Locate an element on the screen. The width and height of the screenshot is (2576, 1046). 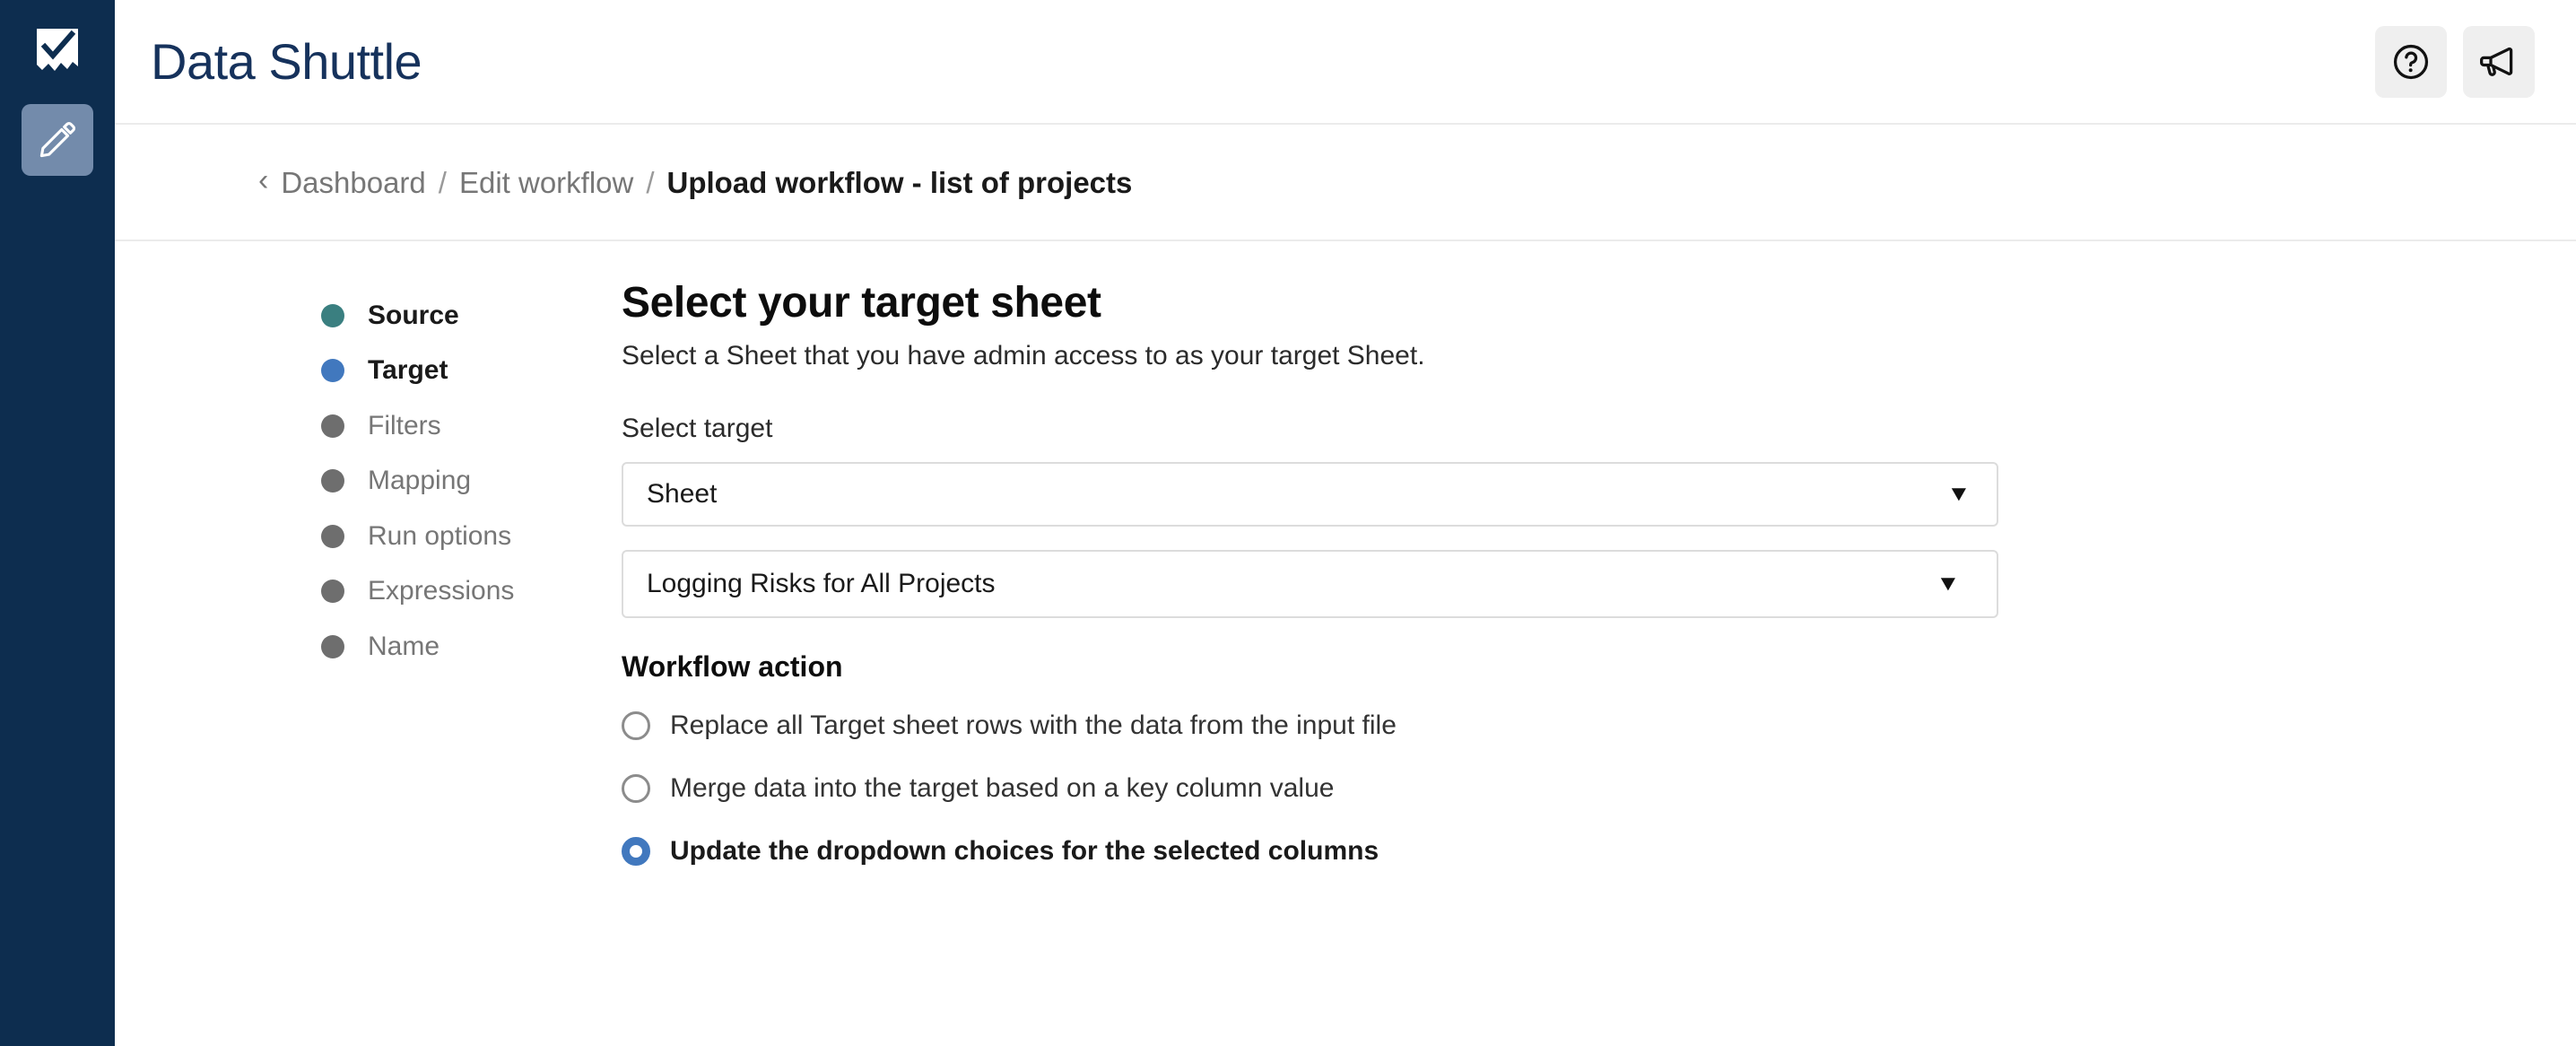
left-nav-rail is located at coordinates (57, 523).